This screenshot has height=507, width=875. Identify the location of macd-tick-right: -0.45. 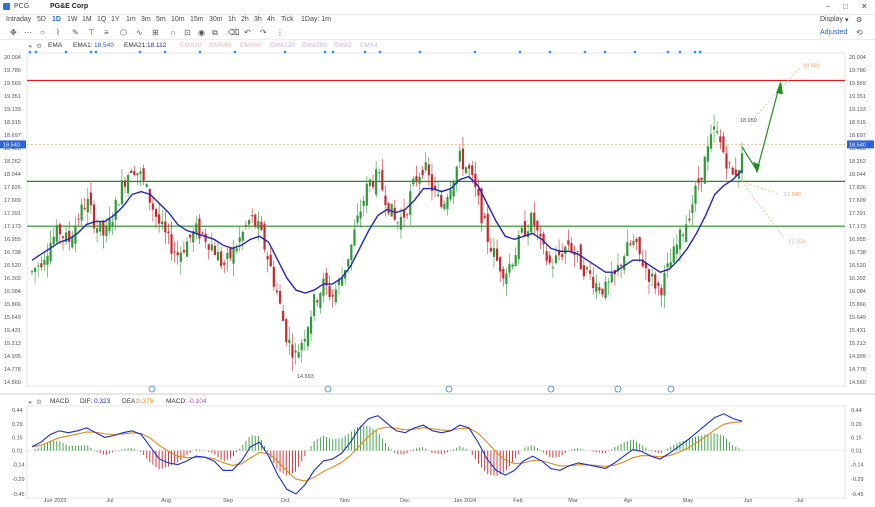
(857, 495).